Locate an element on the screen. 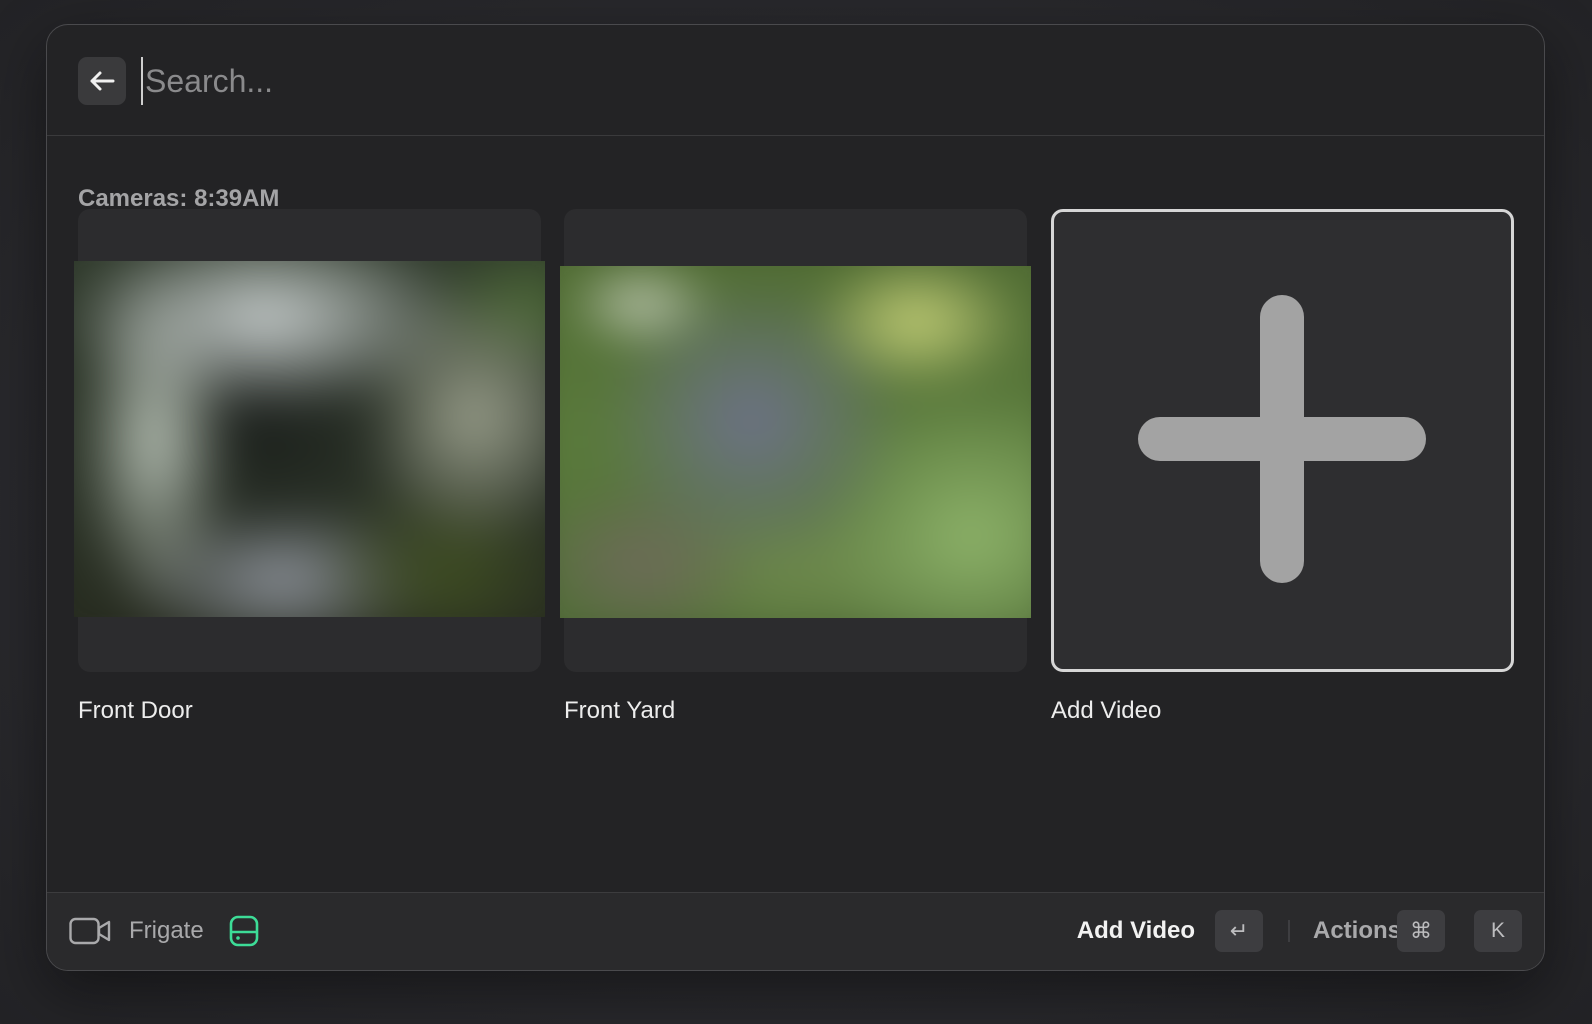 This screenshot has height=1024, width=1592. action-bar: Frigate Add Video ↵ Actions ⌘ K is located at coordinates (795, 931).